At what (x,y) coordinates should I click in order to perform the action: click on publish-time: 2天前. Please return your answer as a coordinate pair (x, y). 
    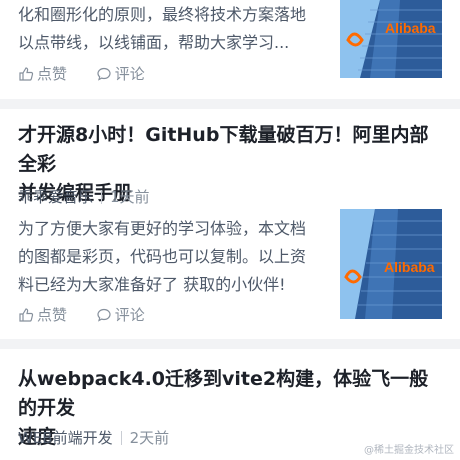
    Looking at the image, I should click on (149, 438).